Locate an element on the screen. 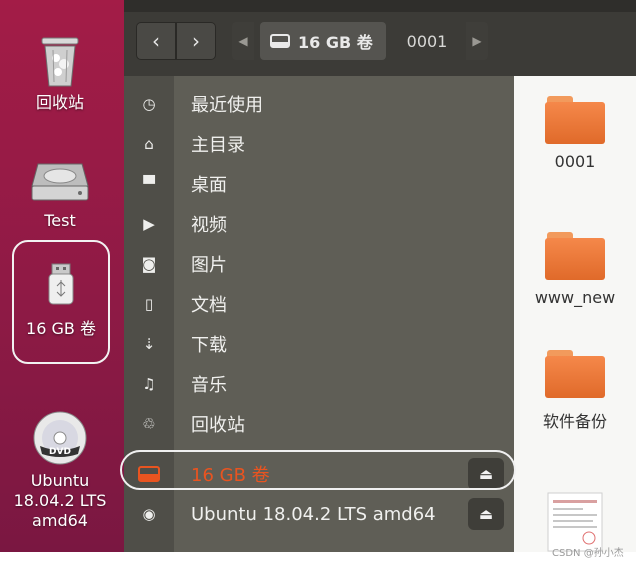 The width and height of the screenshot is (636, 563). selection-highlight is located at coordinates (318, 470).